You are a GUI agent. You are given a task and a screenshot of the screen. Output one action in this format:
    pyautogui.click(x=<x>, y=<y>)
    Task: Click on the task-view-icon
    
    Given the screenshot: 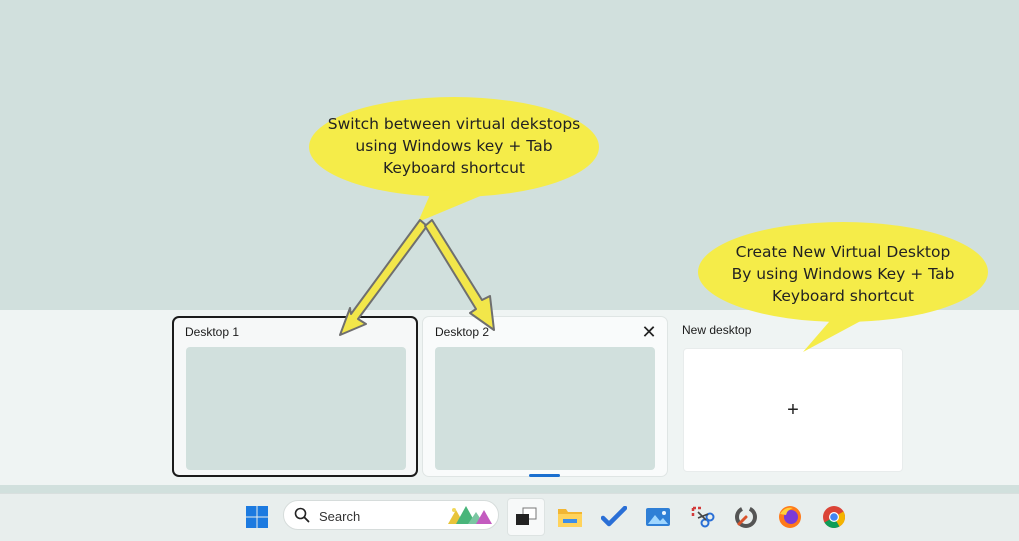 What is the action you would take?
    pyautogui.click(x=526, y=517)
    